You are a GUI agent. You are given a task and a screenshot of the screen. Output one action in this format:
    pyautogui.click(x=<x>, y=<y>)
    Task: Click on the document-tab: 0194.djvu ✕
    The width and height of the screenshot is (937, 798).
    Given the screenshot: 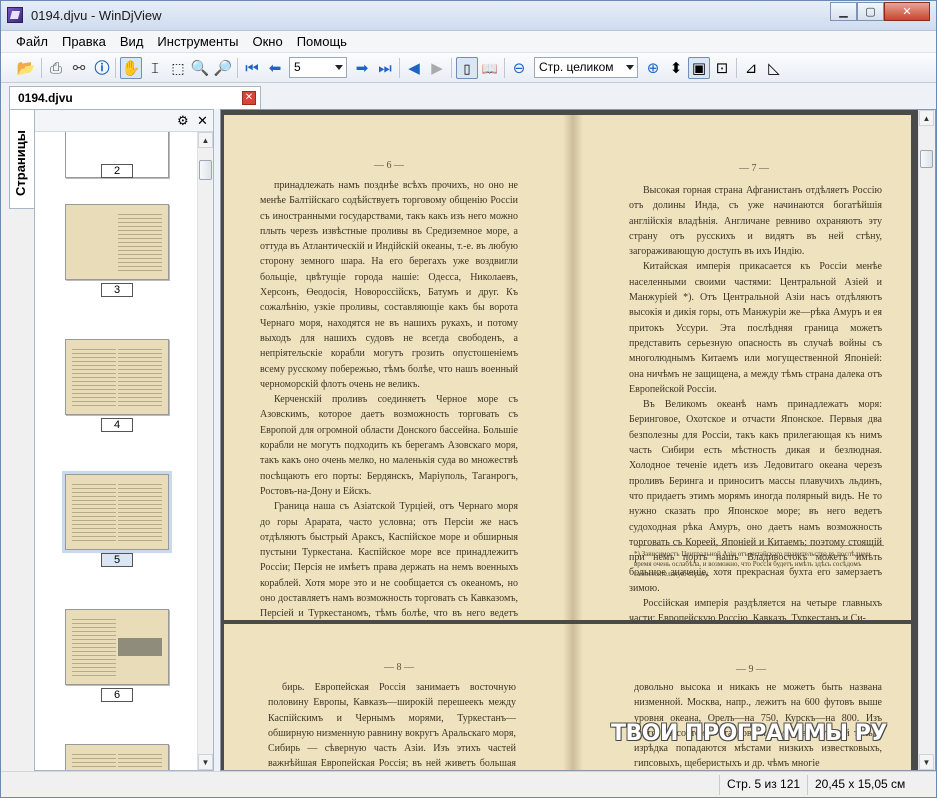 What is the action you would take?
    pyautogui.click(x=135, y=97)
    